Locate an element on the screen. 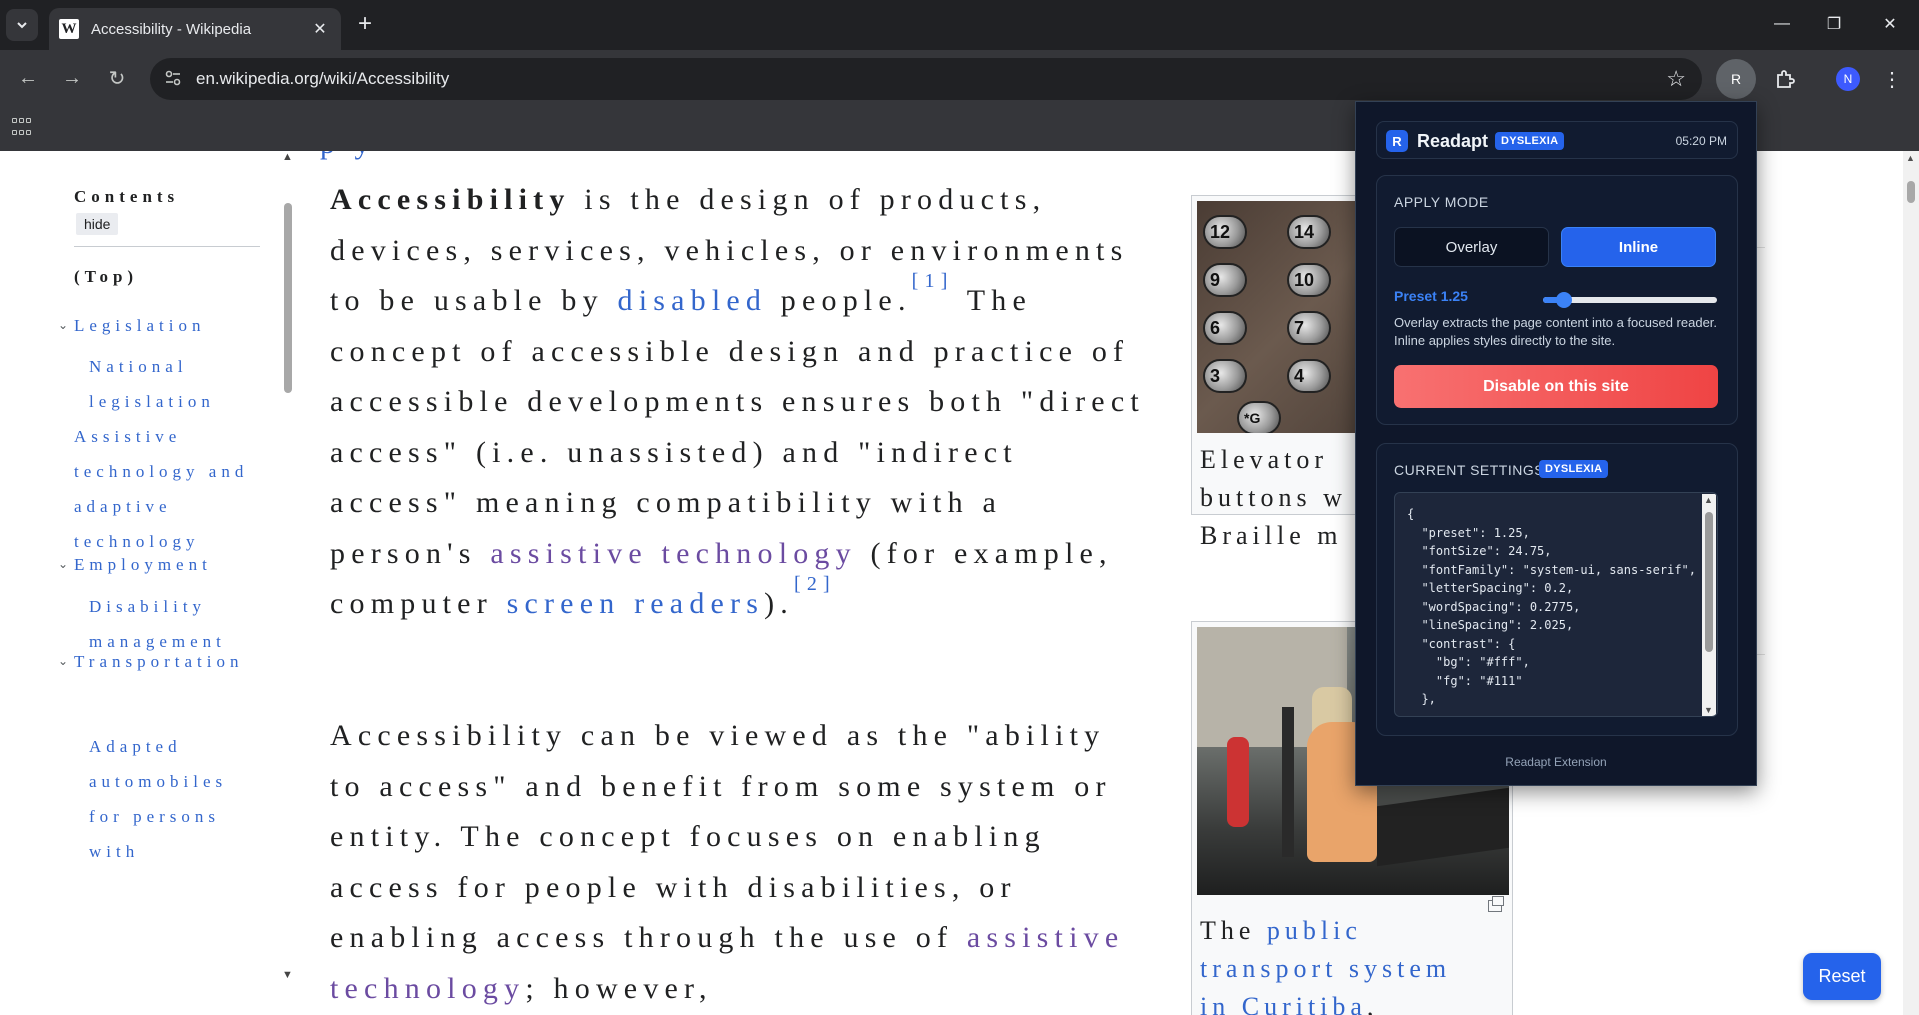 This screenshot has height=1015, width=1919. avatar: N is located at coordinates (1848, 79).